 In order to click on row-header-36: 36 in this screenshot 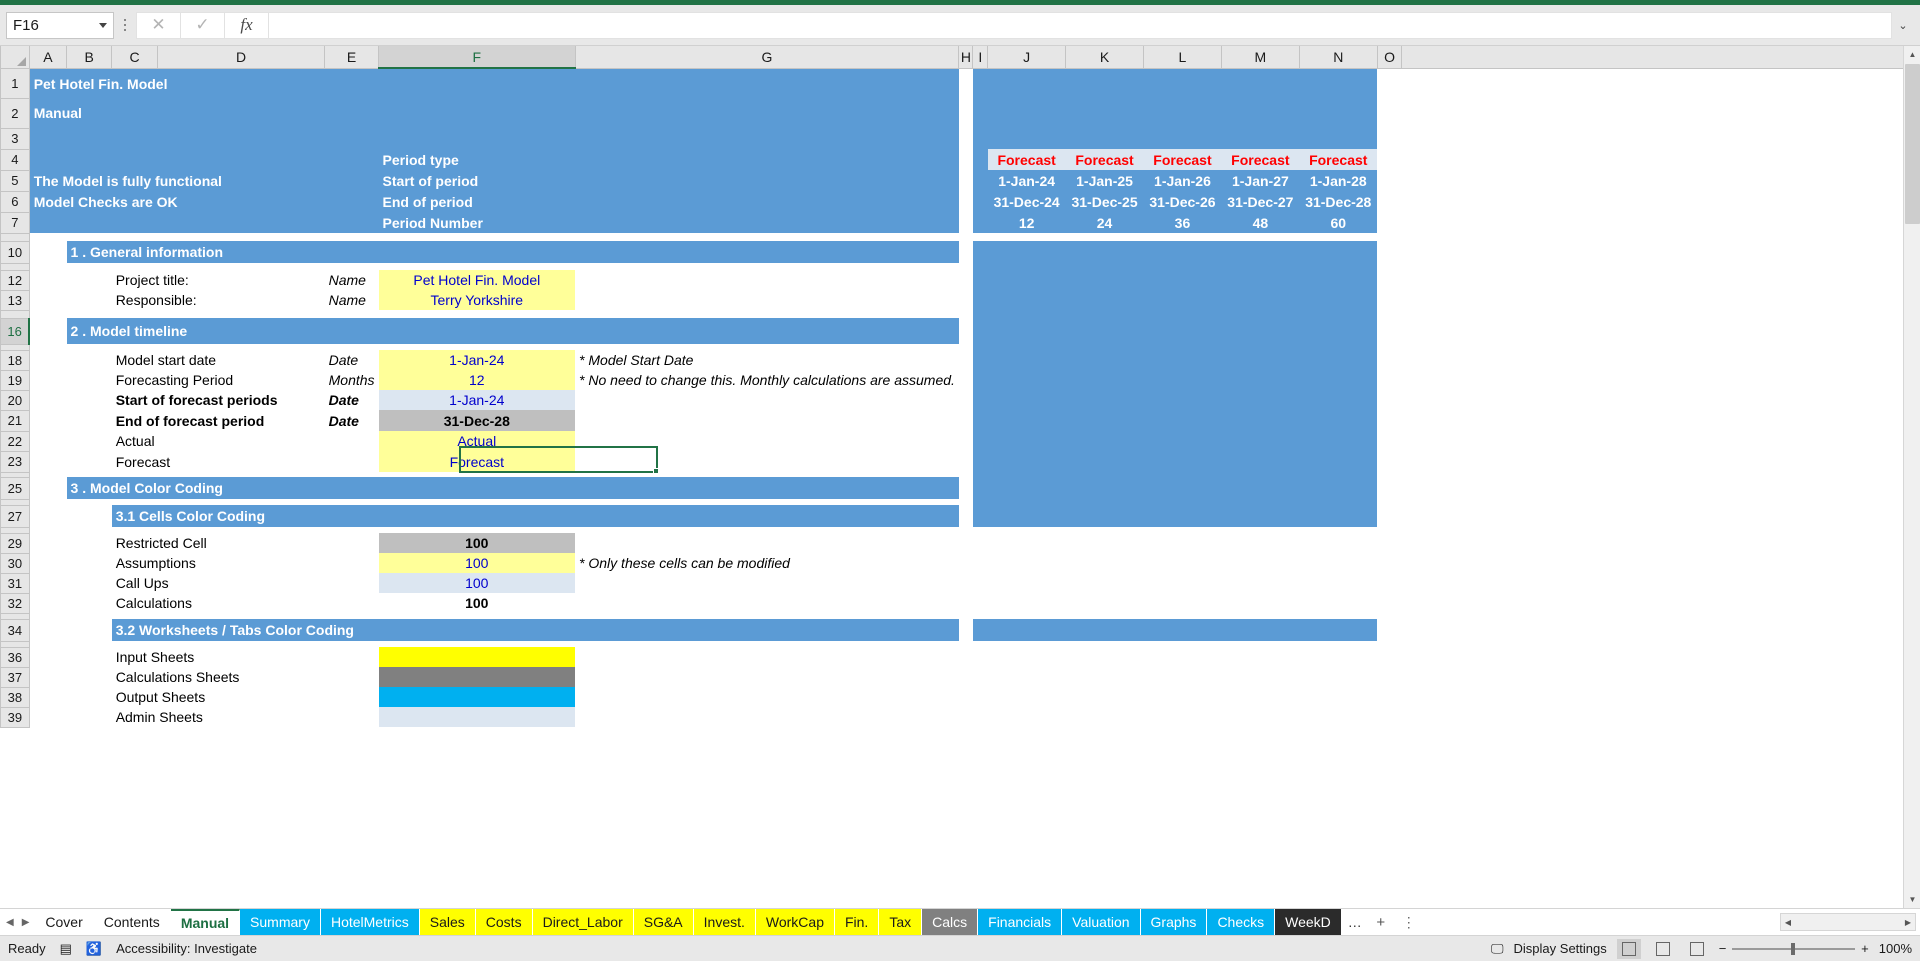, I will do `click(15, 657)`.